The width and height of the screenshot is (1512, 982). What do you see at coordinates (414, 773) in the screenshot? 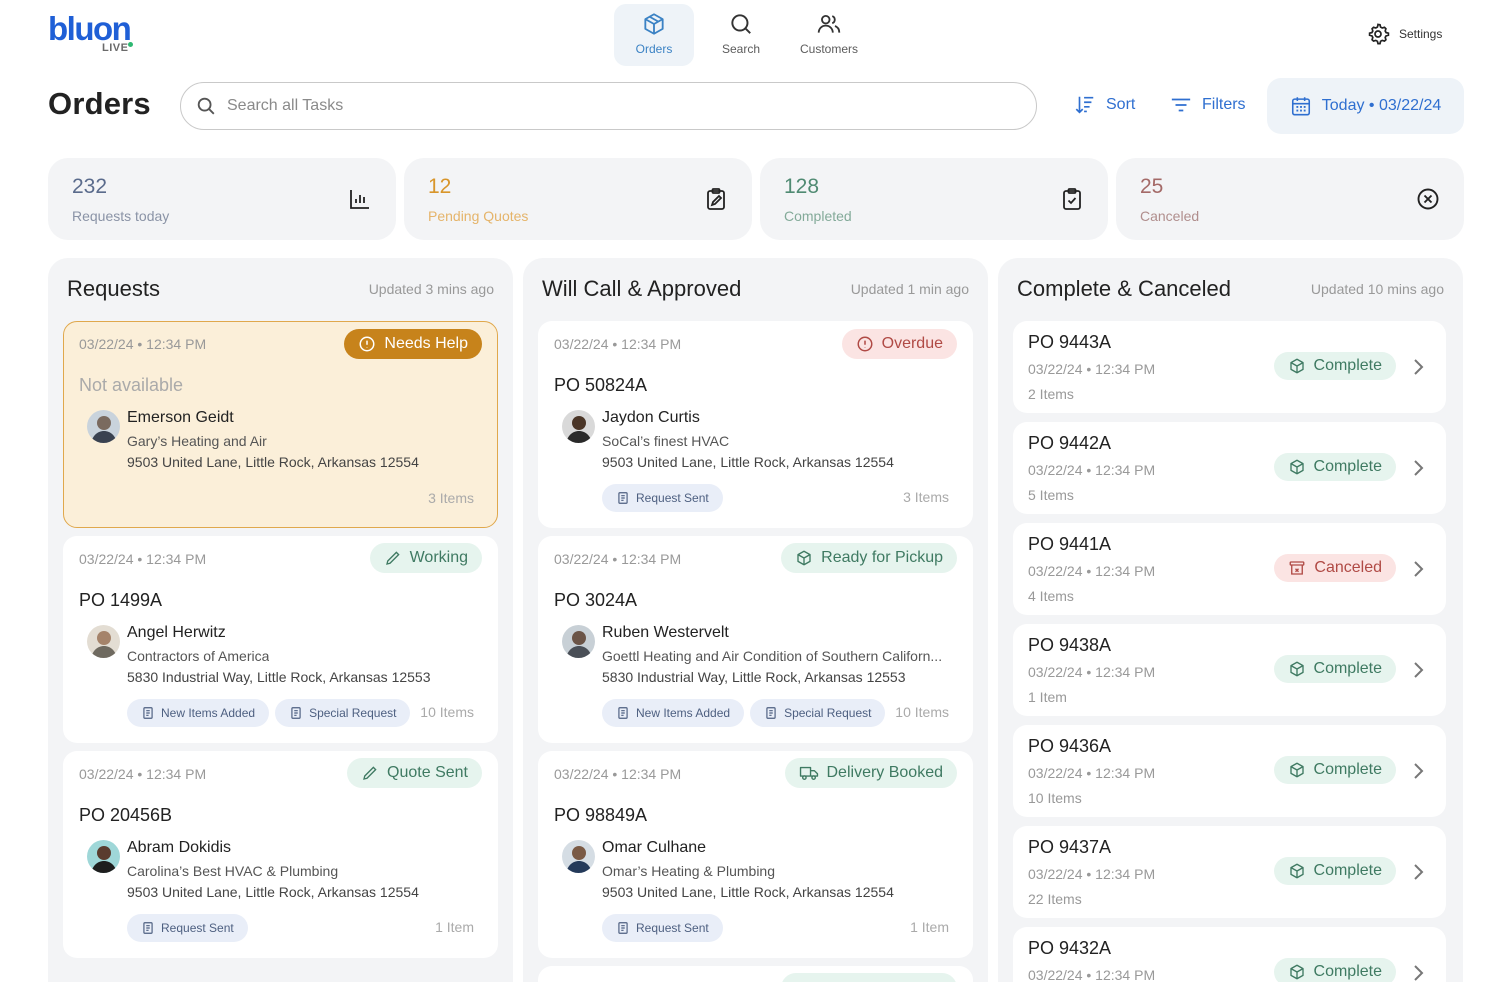
I see `status-badge-quote-sent: Quote Sent` at bounding box center [414, 773].